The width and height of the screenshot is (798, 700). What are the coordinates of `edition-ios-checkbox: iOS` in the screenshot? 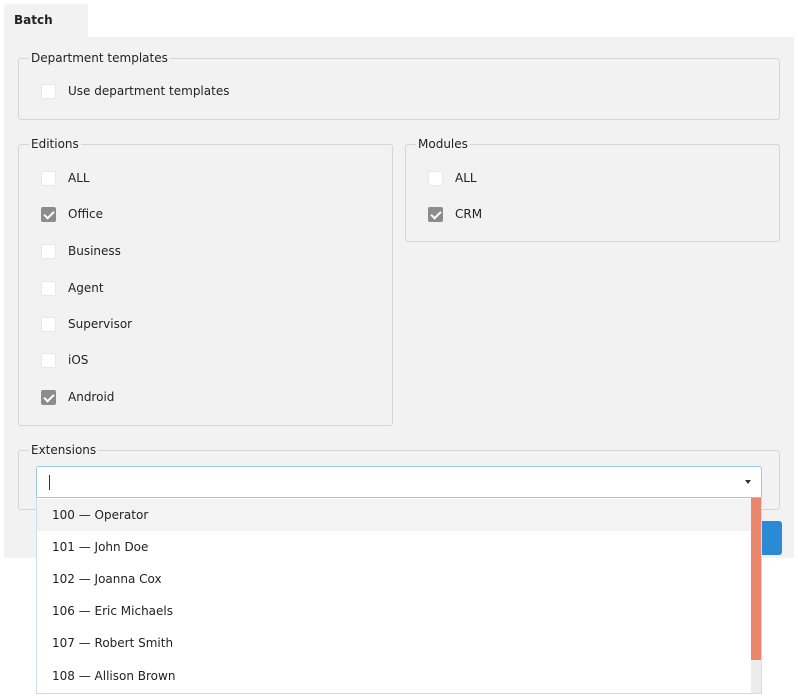 It's located at (64, 360).